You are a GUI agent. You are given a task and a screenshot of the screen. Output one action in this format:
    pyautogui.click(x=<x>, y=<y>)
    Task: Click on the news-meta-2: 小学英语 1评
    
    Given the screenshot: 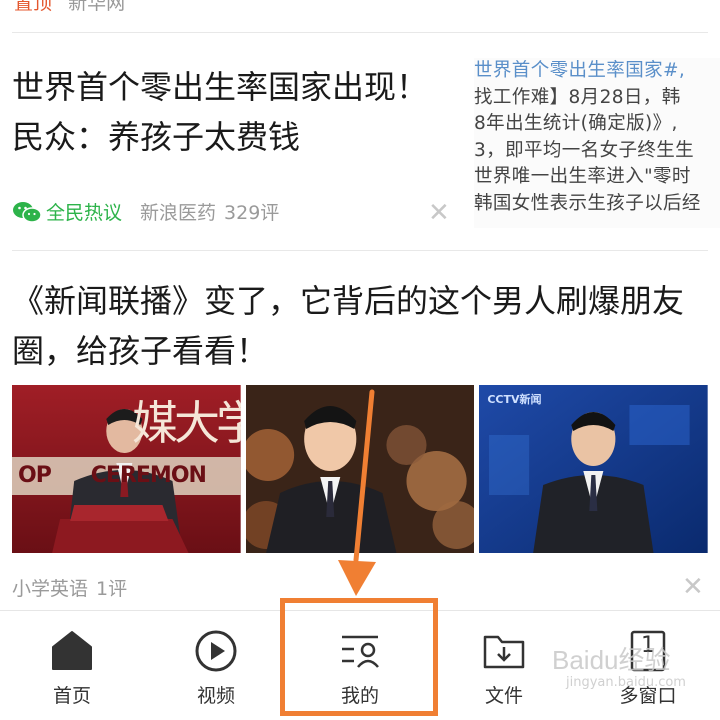 What is the action you would take?
    pyautogui.click(x=69, y=587)
    